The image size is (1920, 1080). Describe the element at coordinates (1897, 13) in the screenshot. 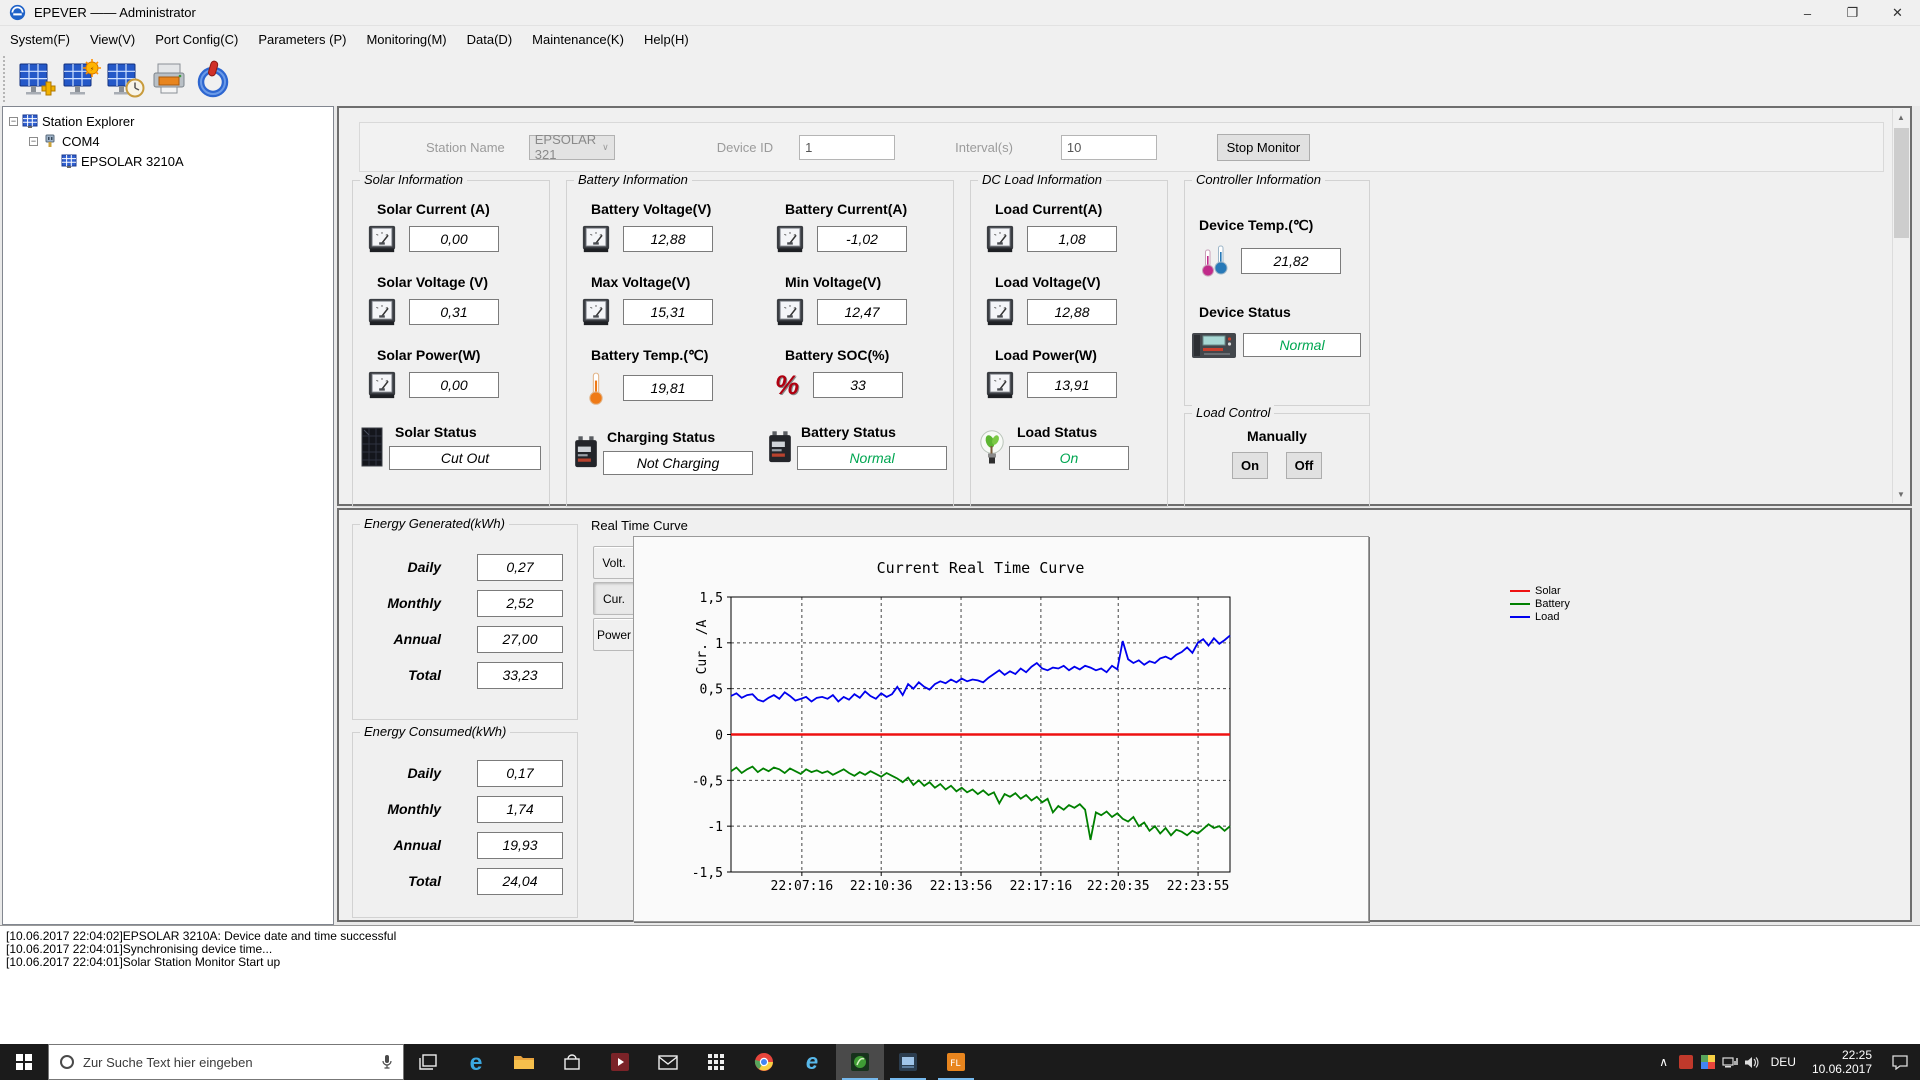

I see `close-button: ✕` at that location.